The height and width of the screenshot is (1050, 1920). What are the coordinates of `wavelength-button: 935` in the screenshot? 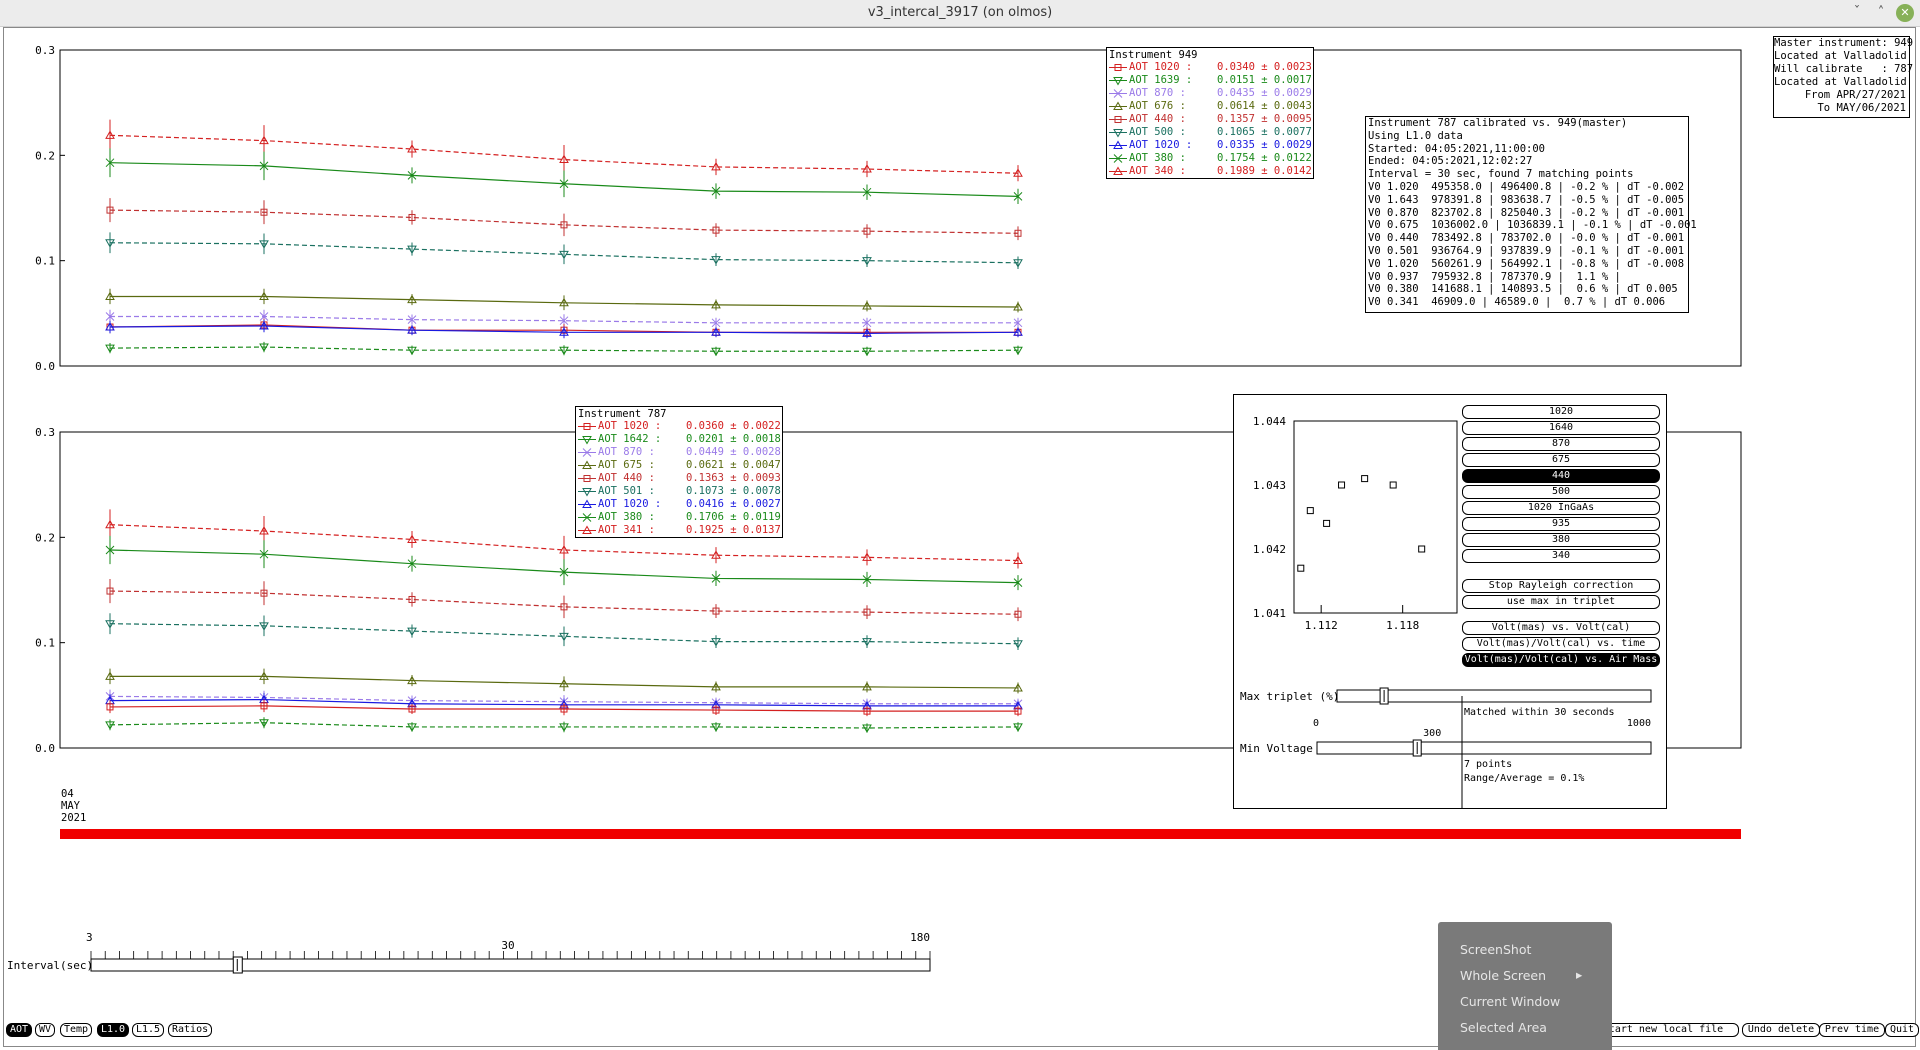 It's located at (1561, 524).